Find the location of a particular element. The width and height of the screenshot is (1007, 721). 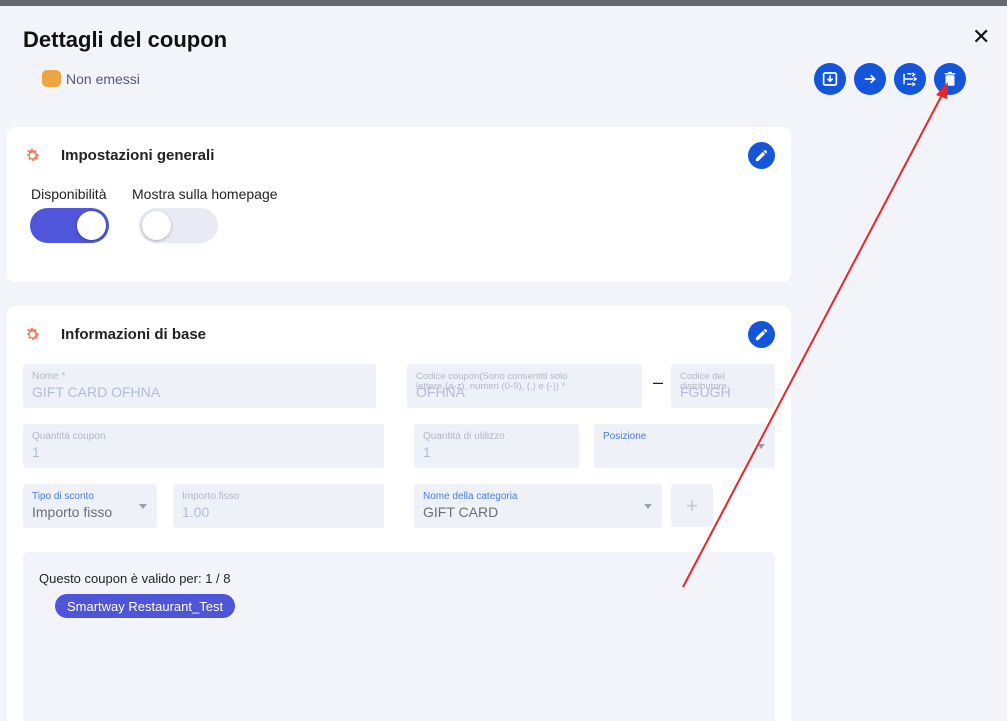

position-label: Posizione is located at coordinates (625, 436).